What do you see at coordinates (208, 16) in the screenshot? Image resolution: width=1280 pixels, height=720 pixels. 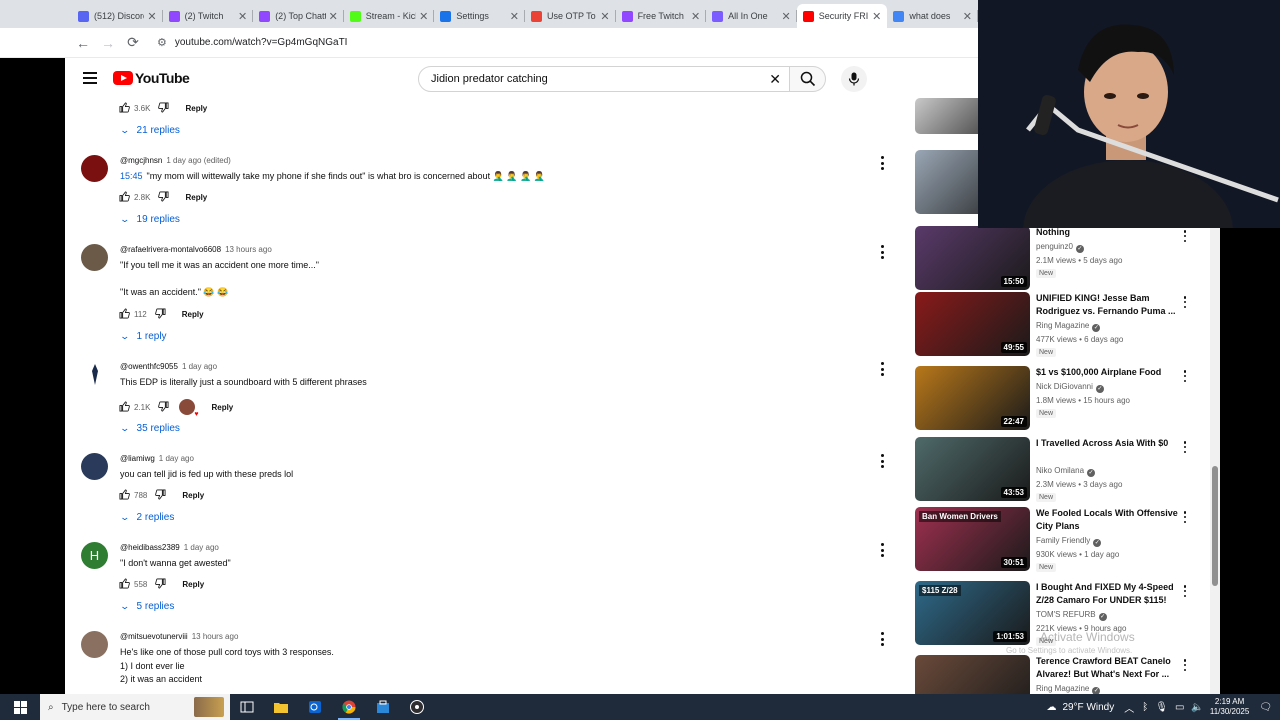 I see `browser-tab: (2) Twitch ✕` at bounding box center [208, 16].